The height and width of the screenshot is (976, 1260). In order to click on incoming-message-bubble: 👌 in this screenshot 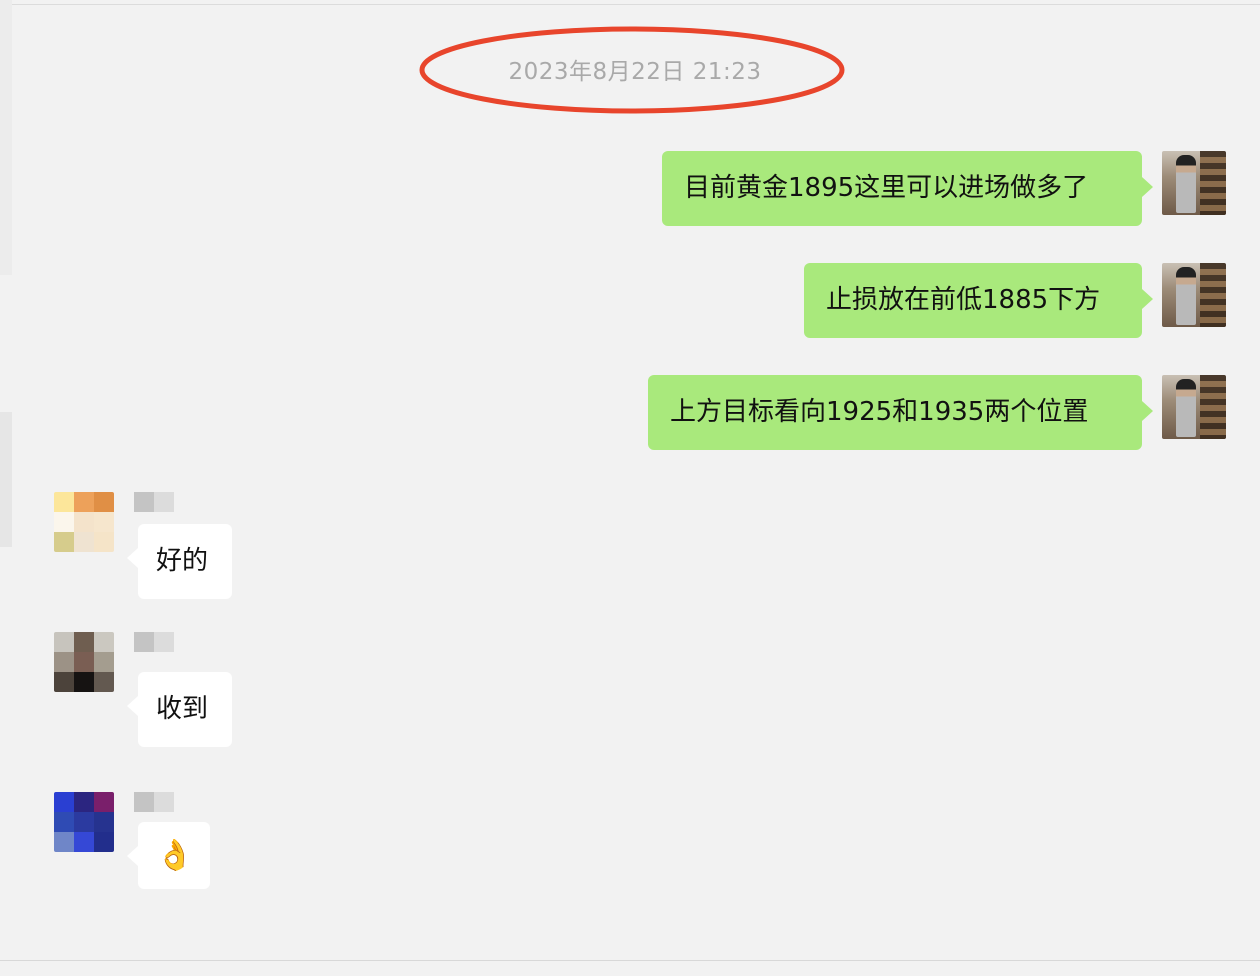, I will do `click(168, 855)`.